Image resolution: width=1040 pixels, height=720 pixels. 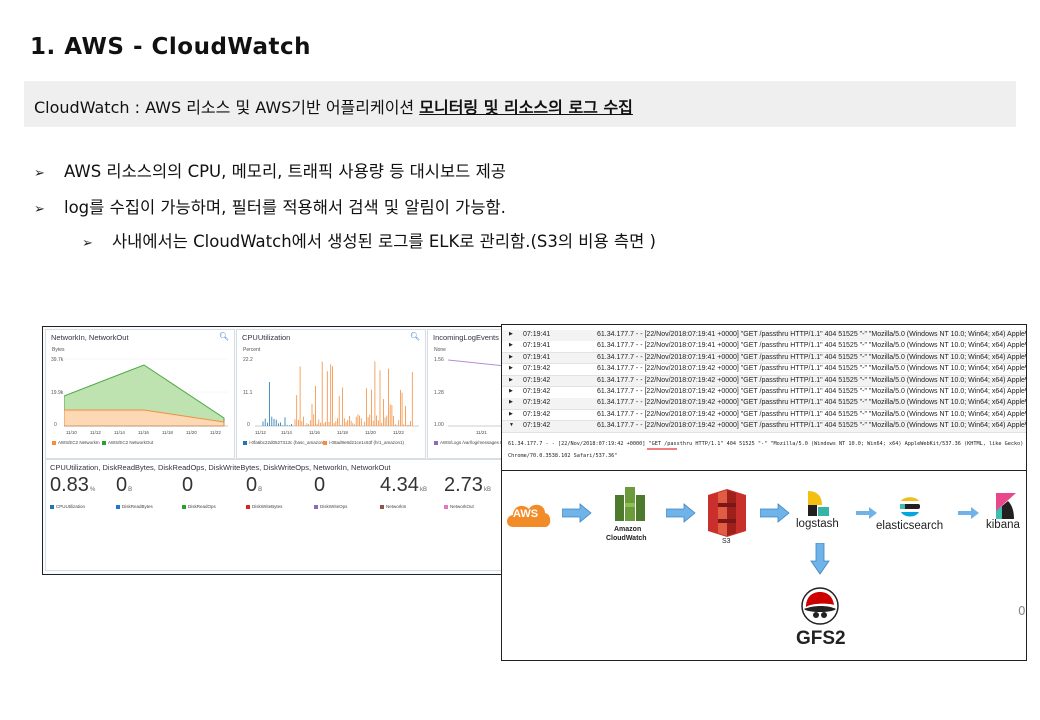 What do you see at coordinates (58, 350) in the screenshot?
I see `unit-label: Bytes` at bounding box center [58, 350].